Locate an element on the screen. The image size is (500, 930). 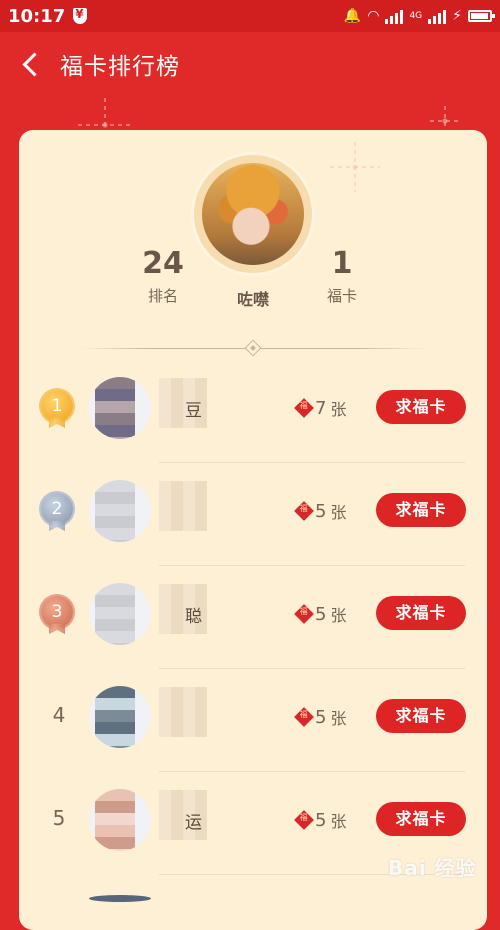
leaderboard-row: 1 豆 7 张 求福卡 is located at coordinates (253, 411).